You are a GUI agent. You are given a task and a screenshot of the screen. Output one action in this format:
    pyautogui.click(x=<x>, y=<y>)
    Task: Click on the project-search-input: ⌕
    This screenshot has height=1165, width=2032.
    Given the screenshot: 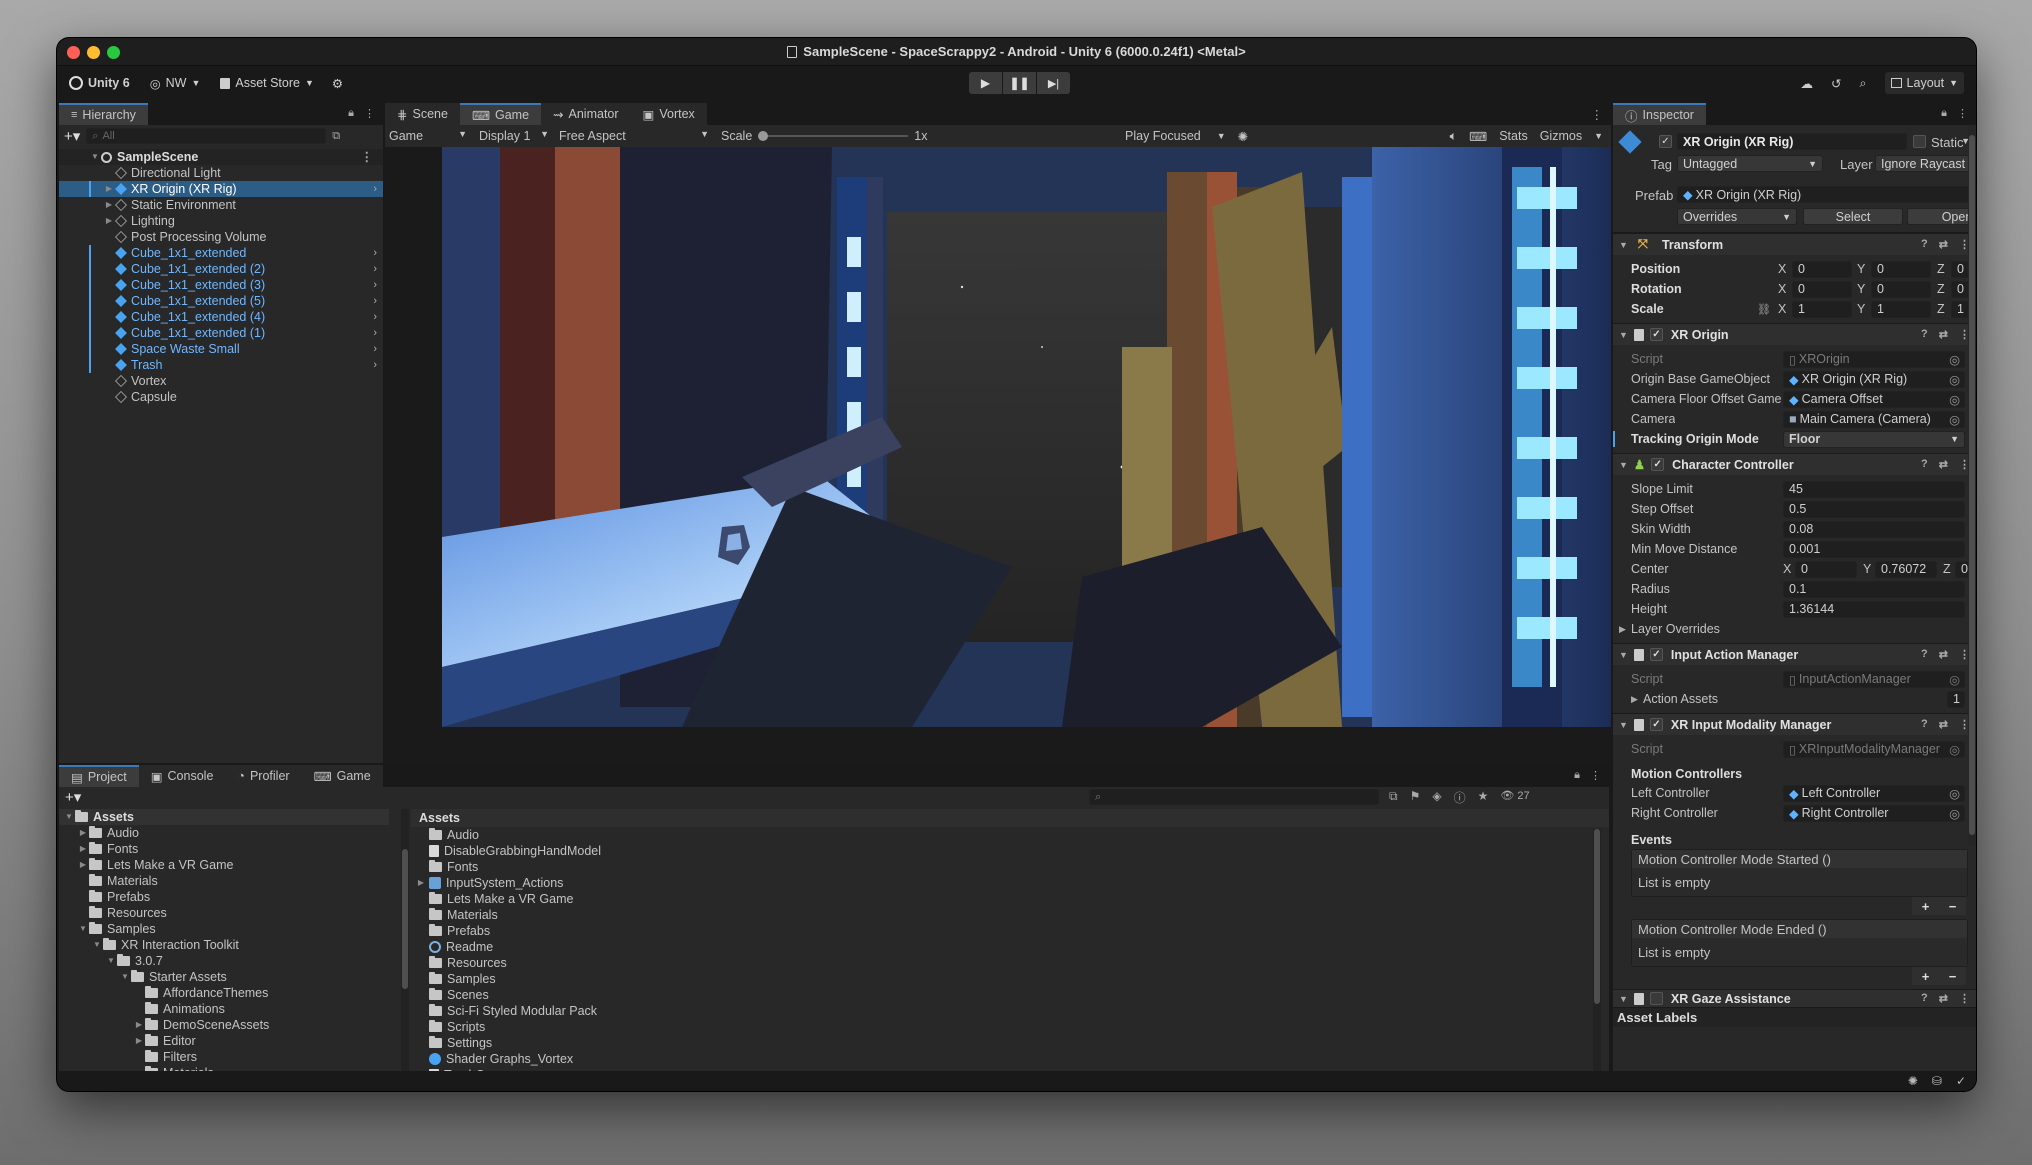 What is the action you would take?
    pyautogui.click(x=1234, y=797)
    